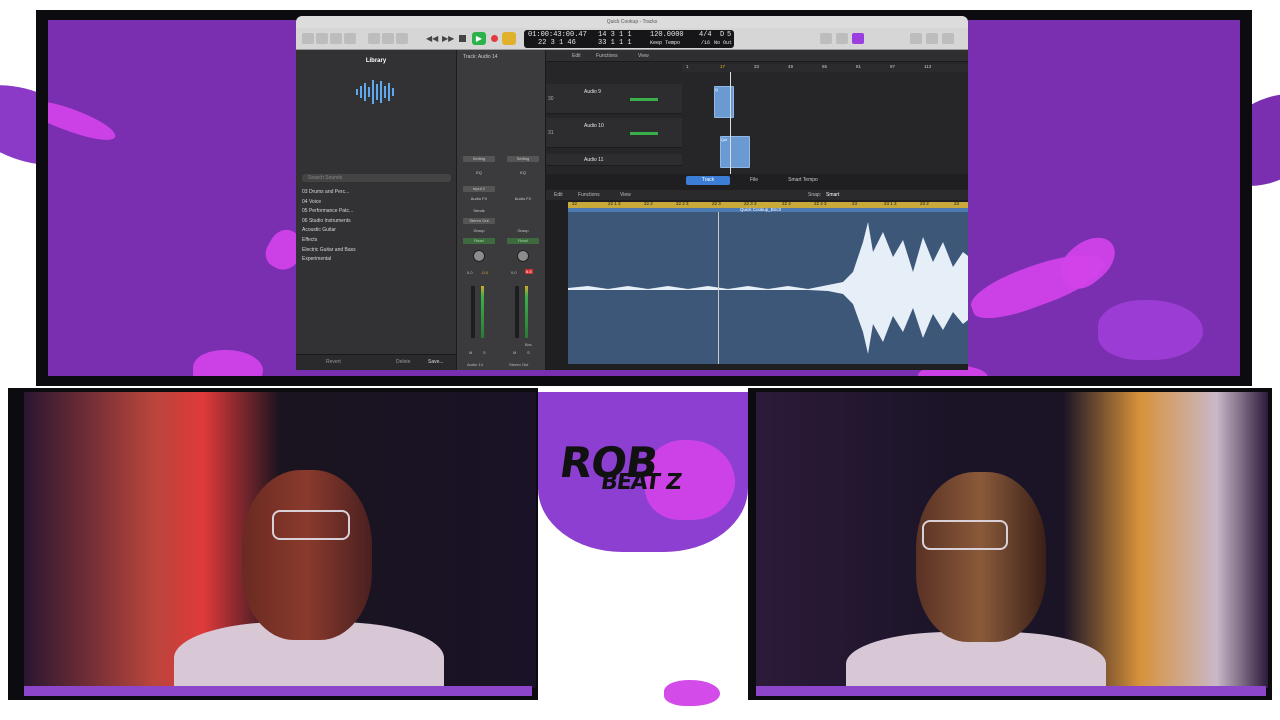  Describe the element at coordinates (479, 211) in the screenshot. I see `sends-slot: Sends` at that location.